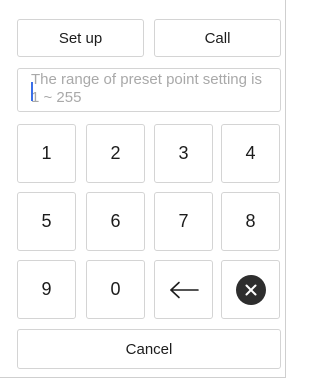  I want to click on clear-circle-x-icon, so click(250, 289).